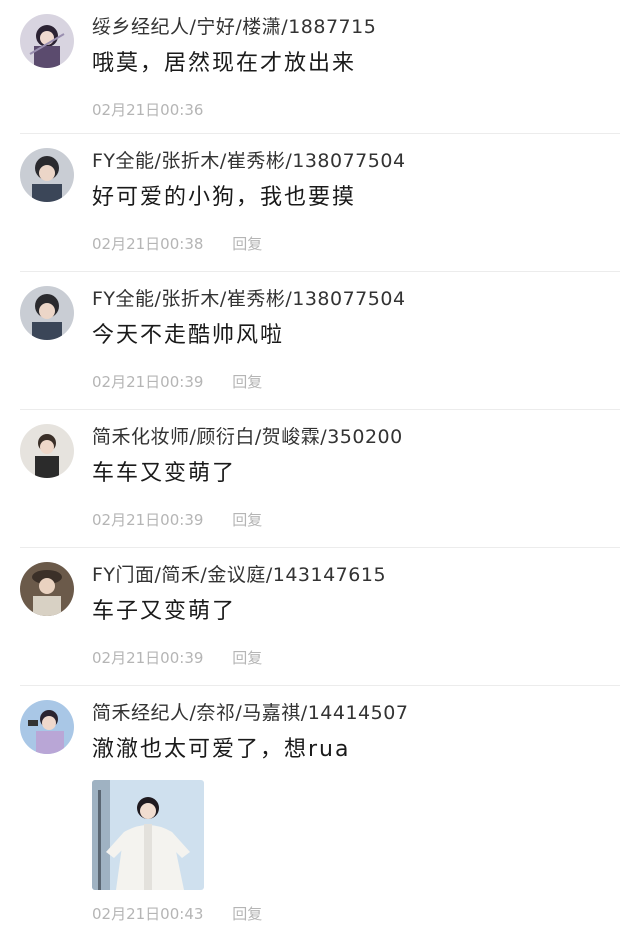 The image size is (640, 948). What do you see at coordinates (356, 575) in the screenshot?
I see `author-name: FY门面/简禾/金议庭/143147615` at bounding box center [356, 575].